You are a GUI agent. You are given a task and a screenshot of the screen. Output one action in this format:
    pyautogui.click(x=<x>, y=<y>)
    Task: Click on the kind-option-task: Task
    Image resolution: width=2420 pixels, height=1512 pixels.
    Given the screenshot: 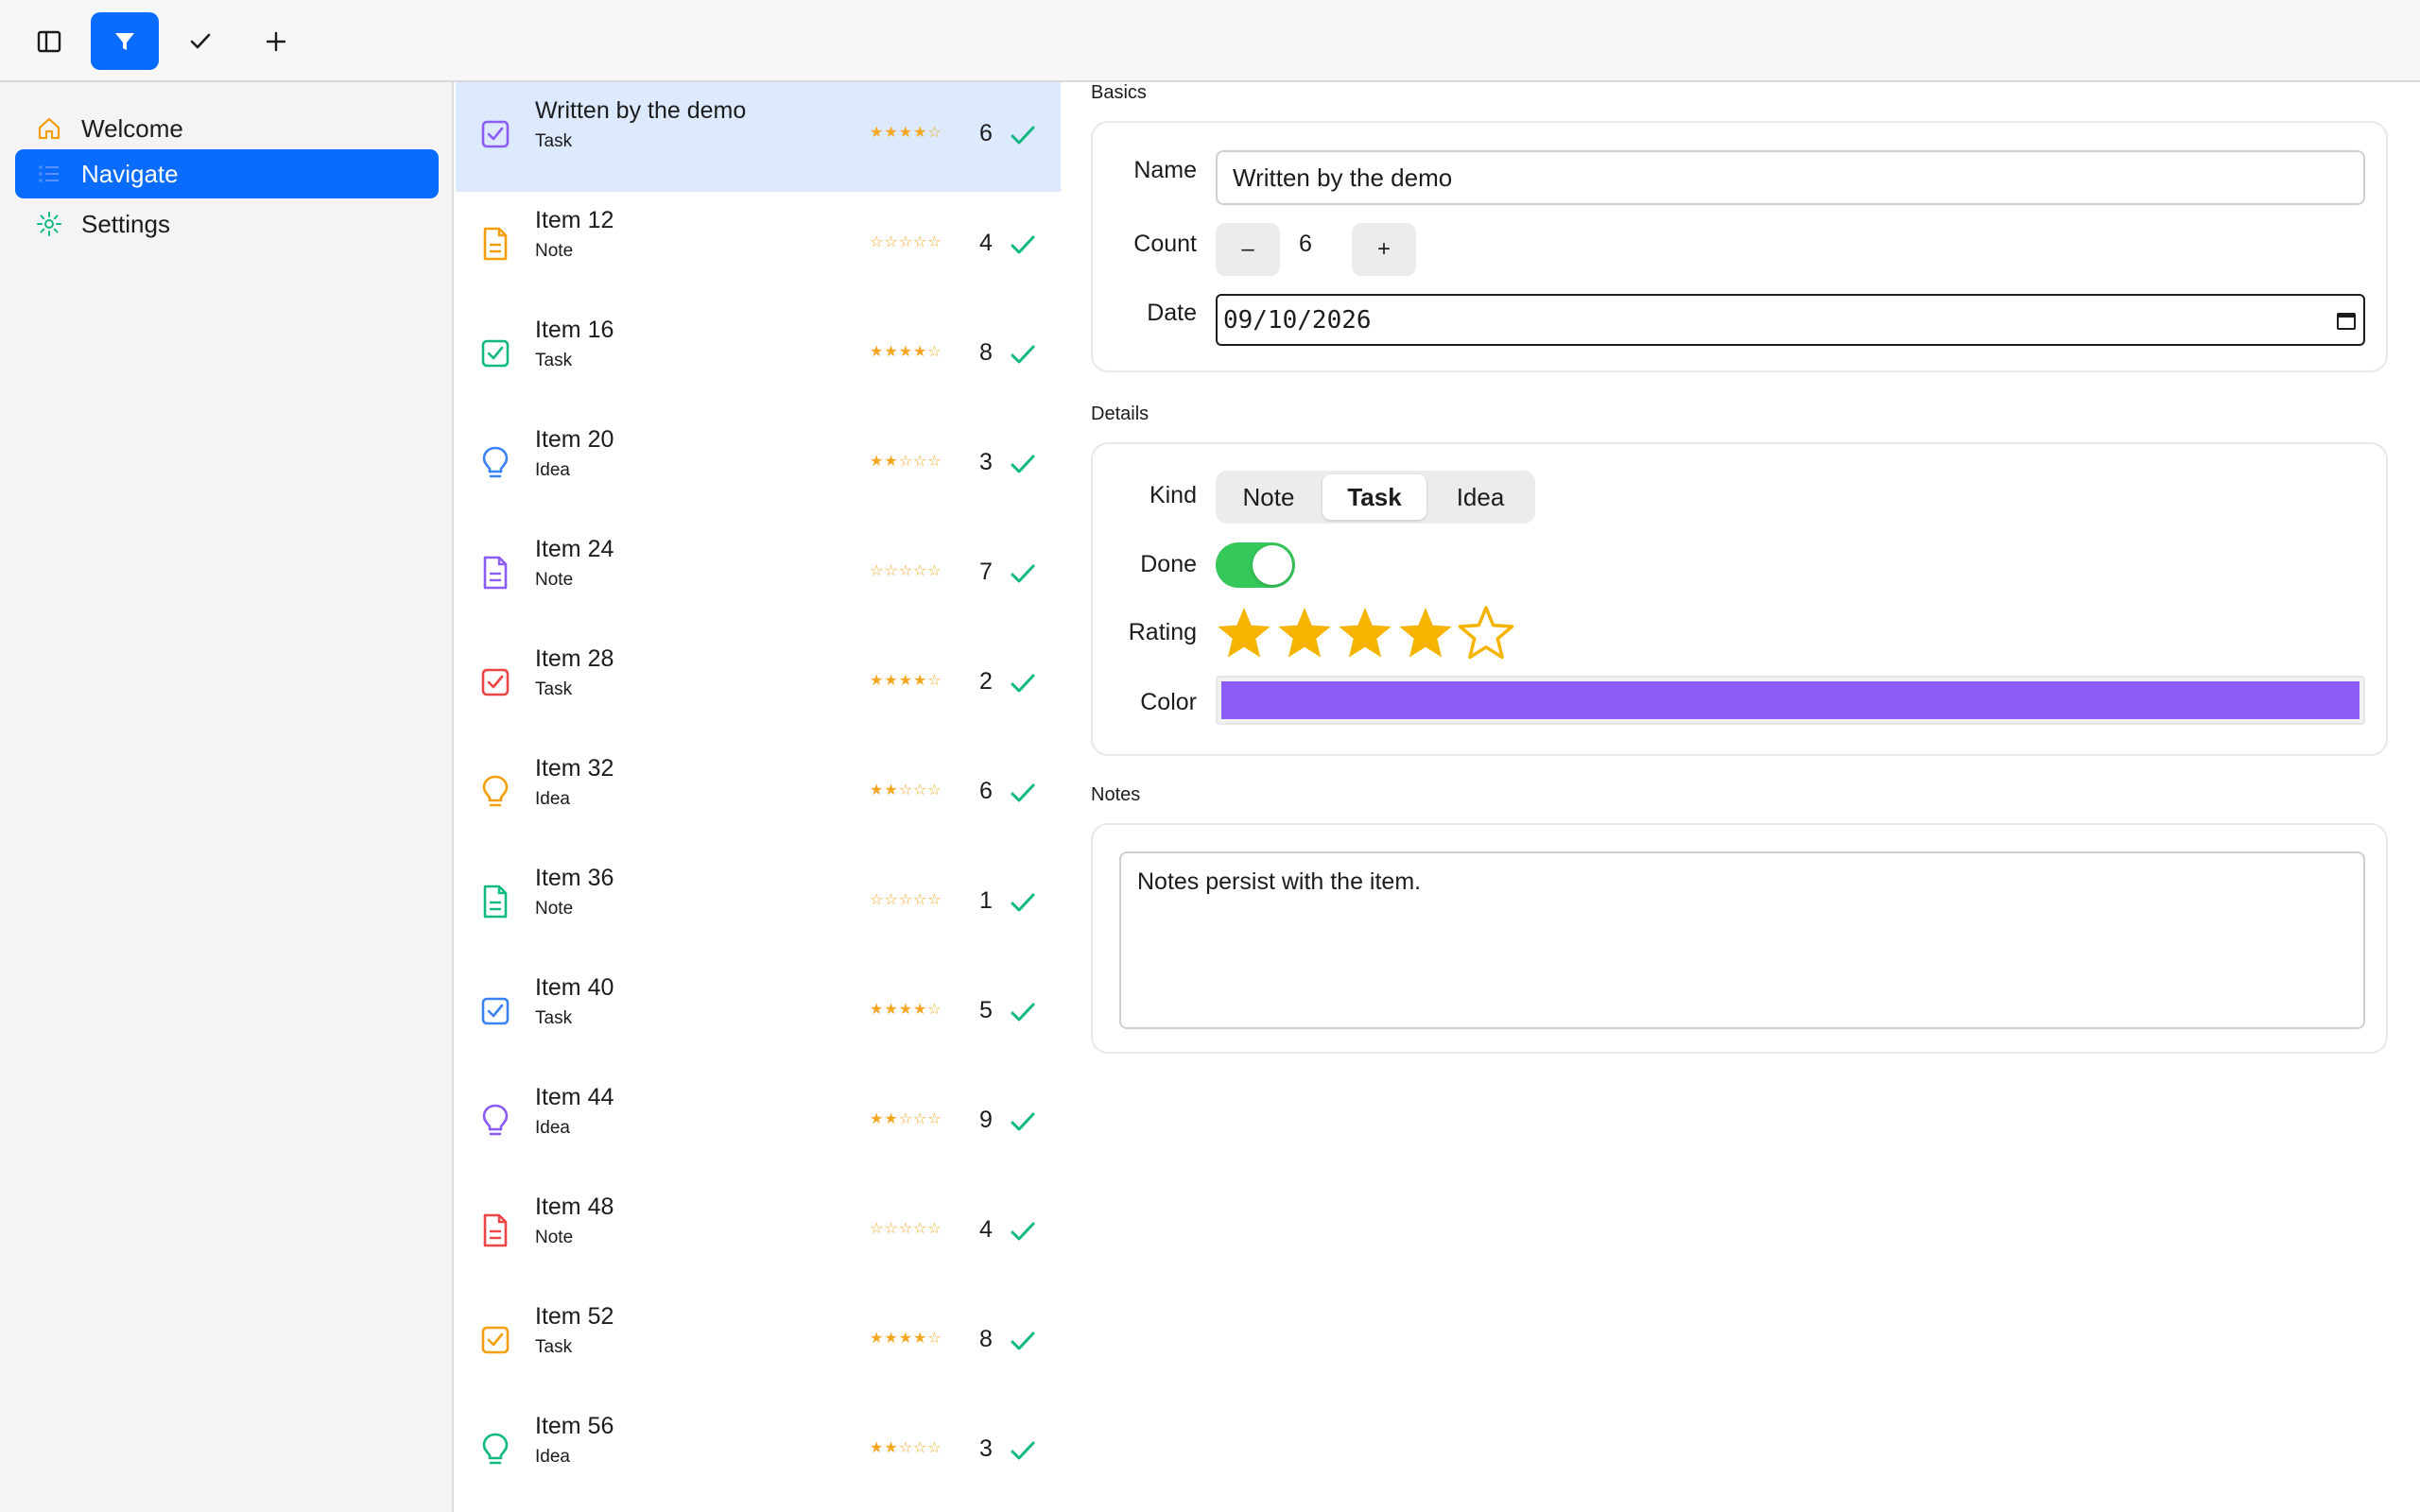 What is the action you would take?
    pyautogui.click(x=1374, y=497)
    